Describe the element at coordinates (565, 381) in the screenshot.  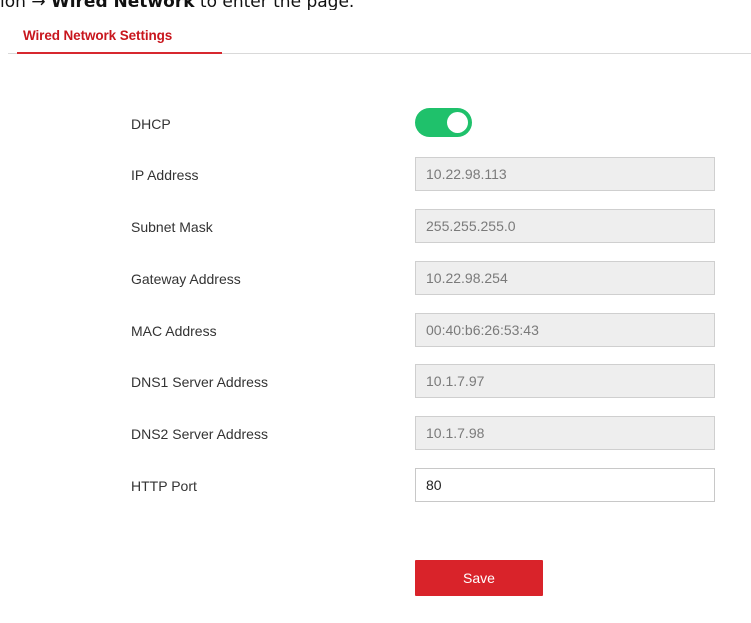
I see `dns1-server-address-field: 10.1.7.97` at that location.